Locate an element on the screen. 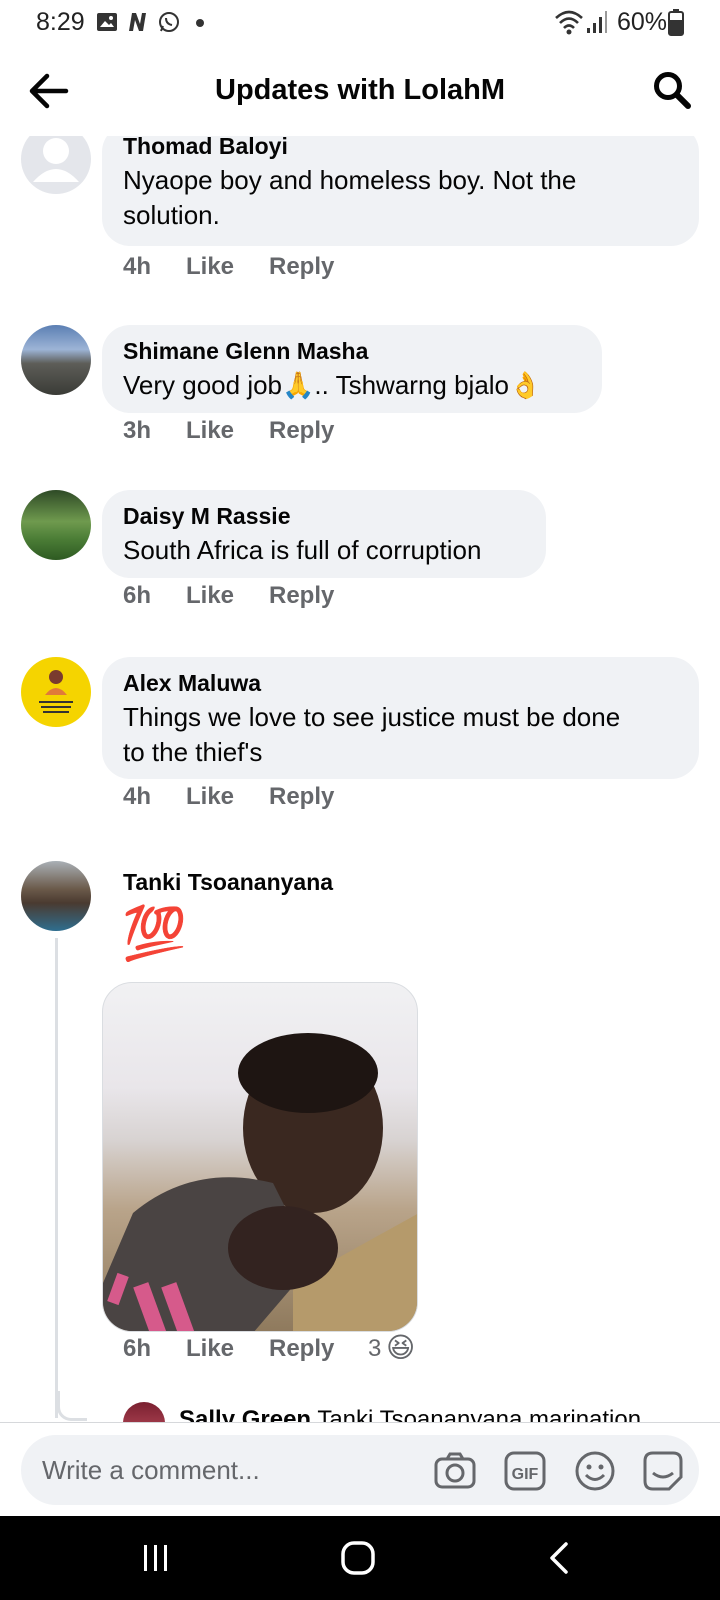 Image resolution: width=720 pixels, height=1600 pixels. gif-icon: GIF is located at coordinates (525, 1471).